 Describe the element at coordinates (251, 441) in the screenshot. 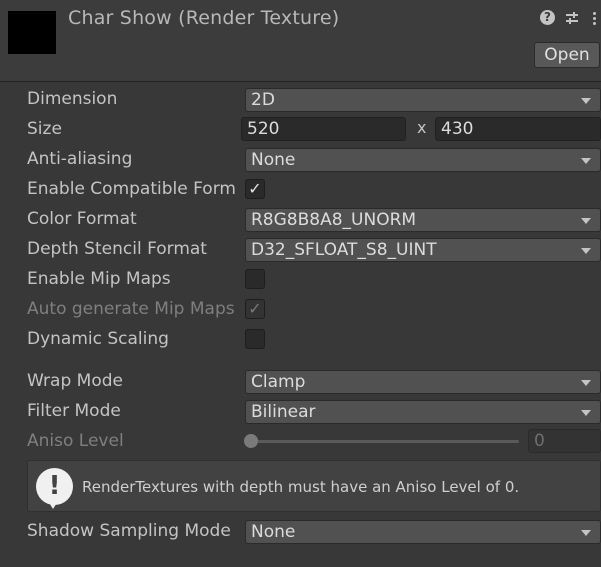

I see `aniso-level-slider-handle` at that location.